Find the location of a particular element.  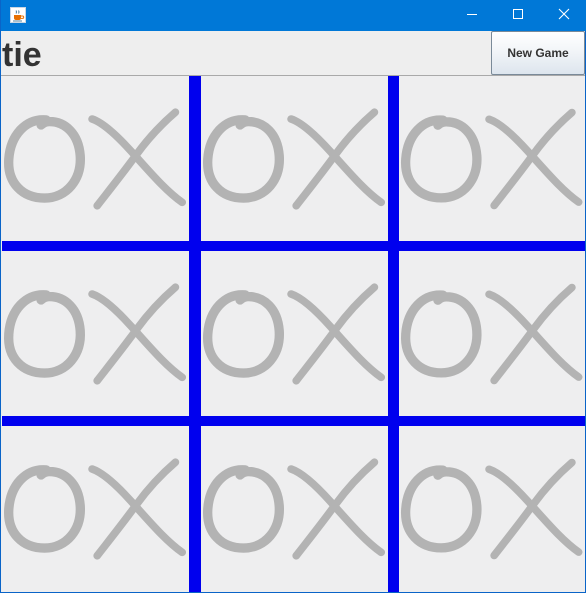

status-bar: tie New Game is located at coordinates (293, 53).